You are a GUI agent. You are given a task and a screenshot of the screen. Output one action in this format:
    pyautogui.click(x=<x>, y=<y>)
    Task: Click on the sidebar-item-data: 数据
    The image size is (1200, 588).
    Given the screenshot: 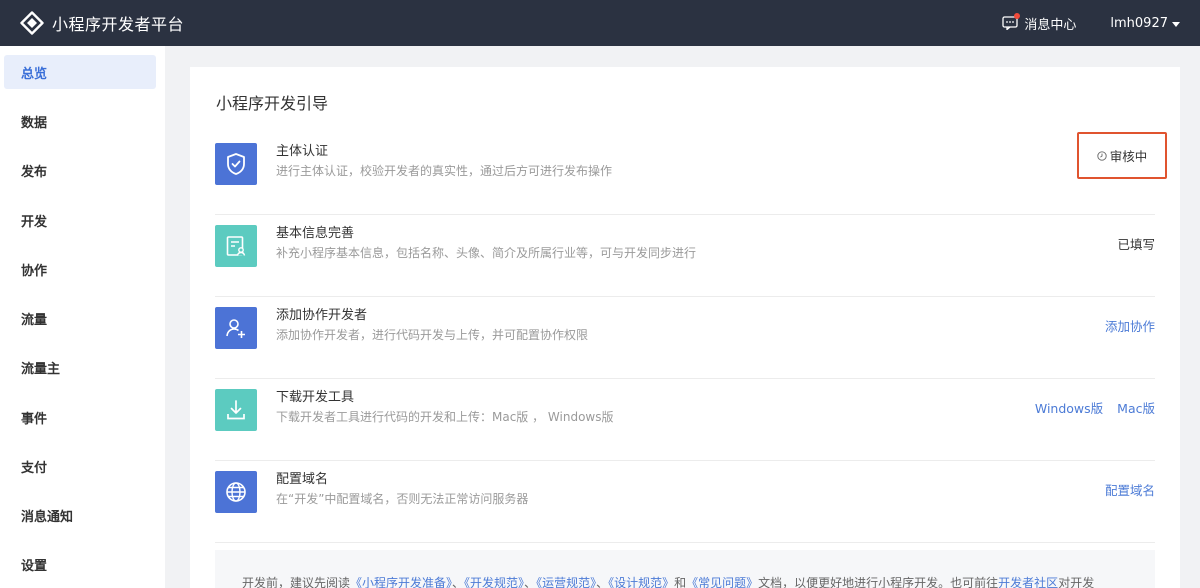 What is the action you would take?
    pyautogui.click(x=80, y=121)
    